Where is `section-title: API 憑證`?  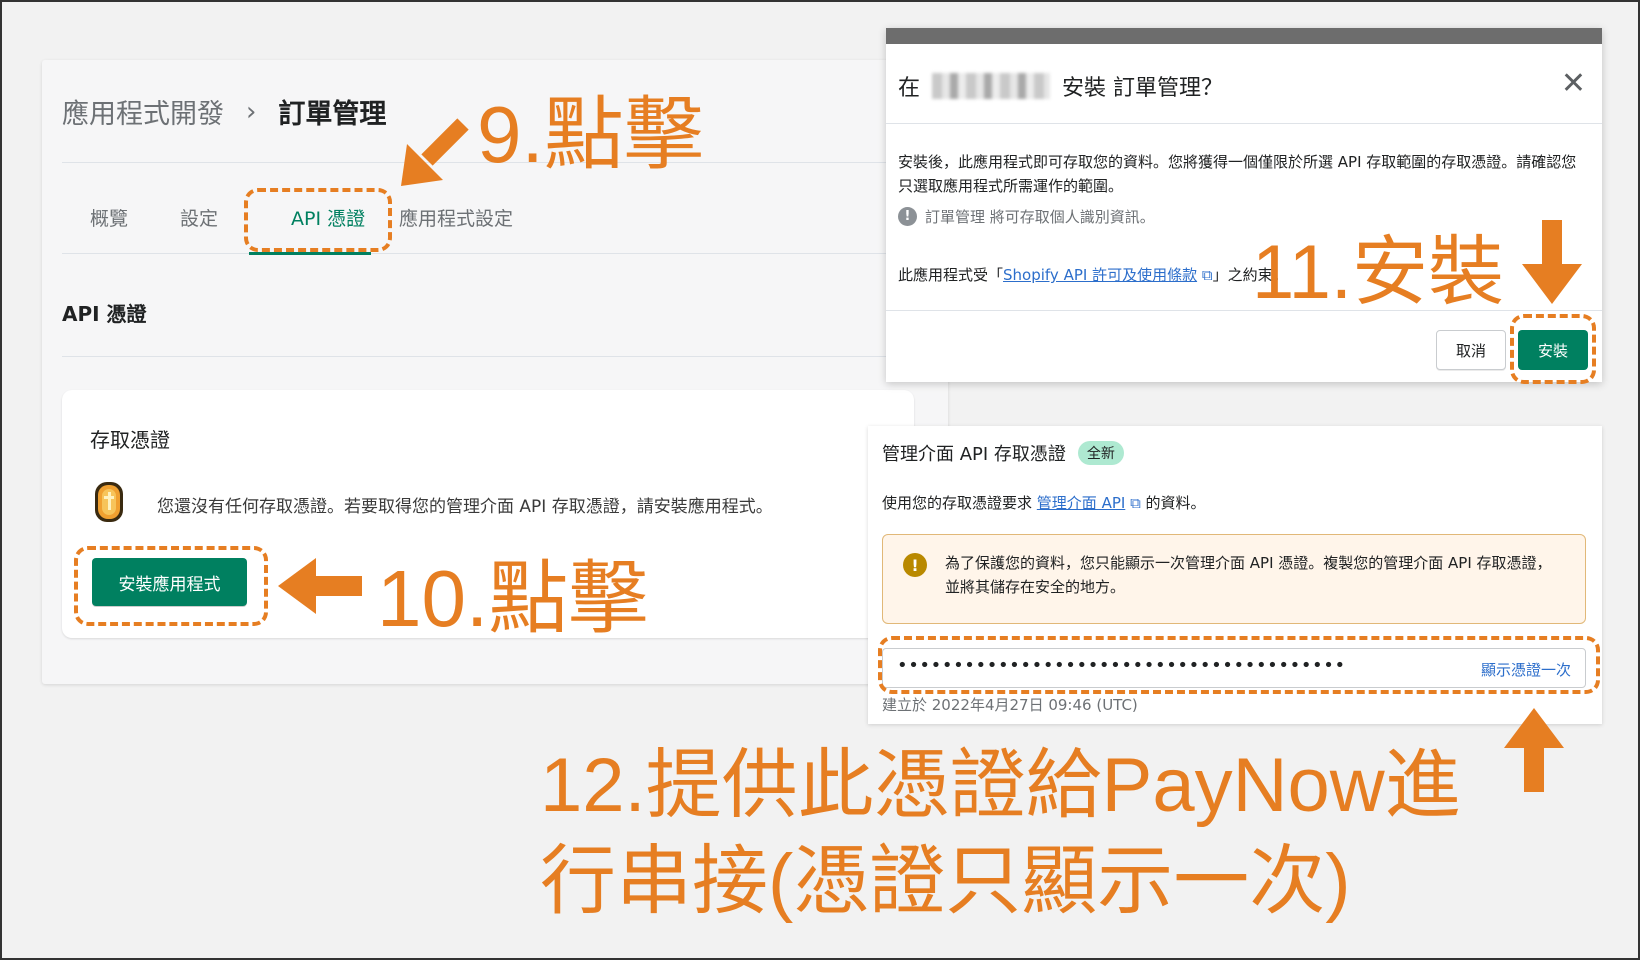
section-title: API 憑證 is located at coordinates (104, 314).